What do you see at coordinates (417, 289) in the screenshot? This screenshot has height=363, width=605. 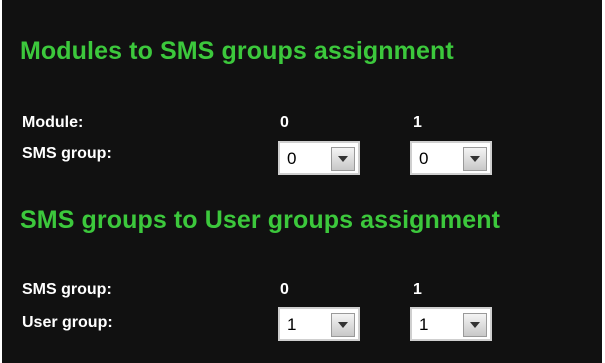 I see `sms-group-column-1: 1` at bounding box center [417, 289].